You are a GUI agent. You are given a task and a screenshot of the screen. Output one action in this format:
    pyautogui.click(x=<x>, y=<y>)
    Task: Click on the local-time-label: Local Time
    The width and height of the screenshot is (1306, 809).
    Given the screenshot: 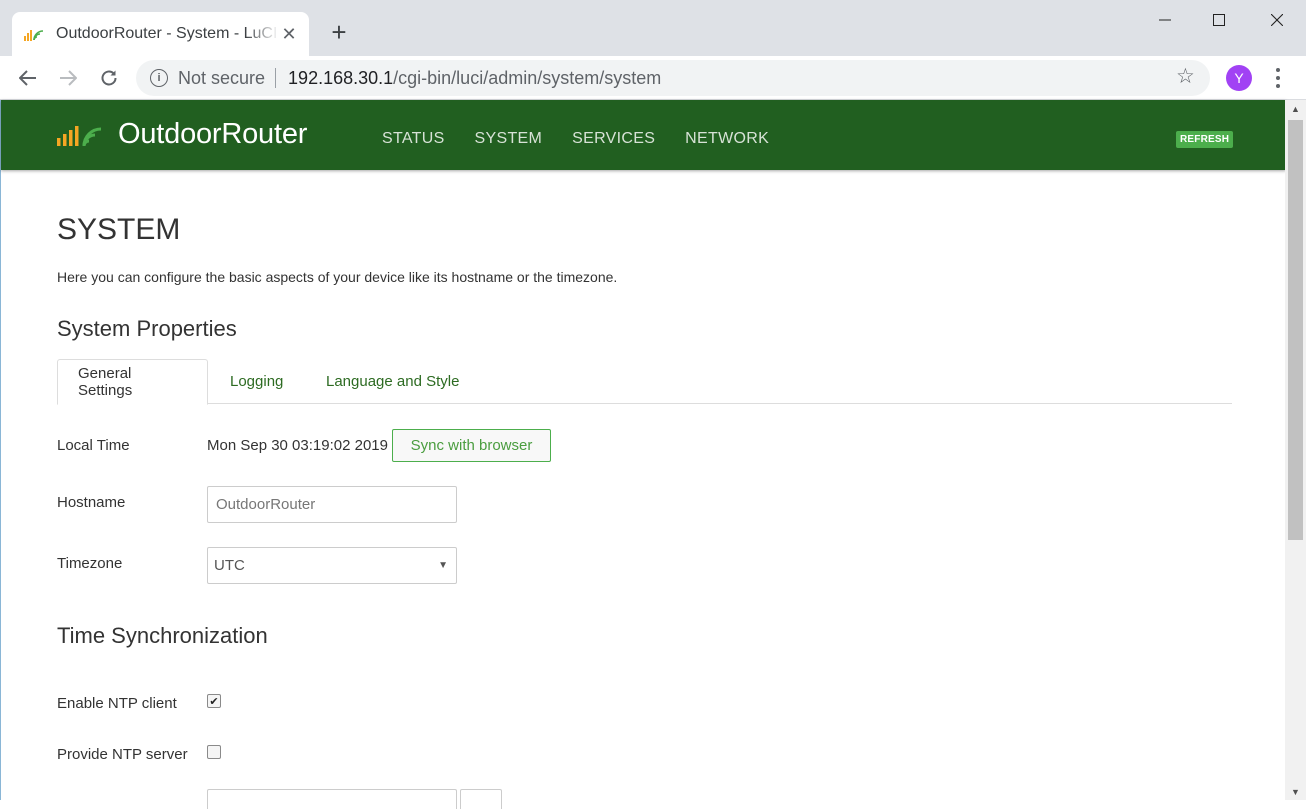 What is the action you would take?
    pyautogui.click(x=93, y=445)
    